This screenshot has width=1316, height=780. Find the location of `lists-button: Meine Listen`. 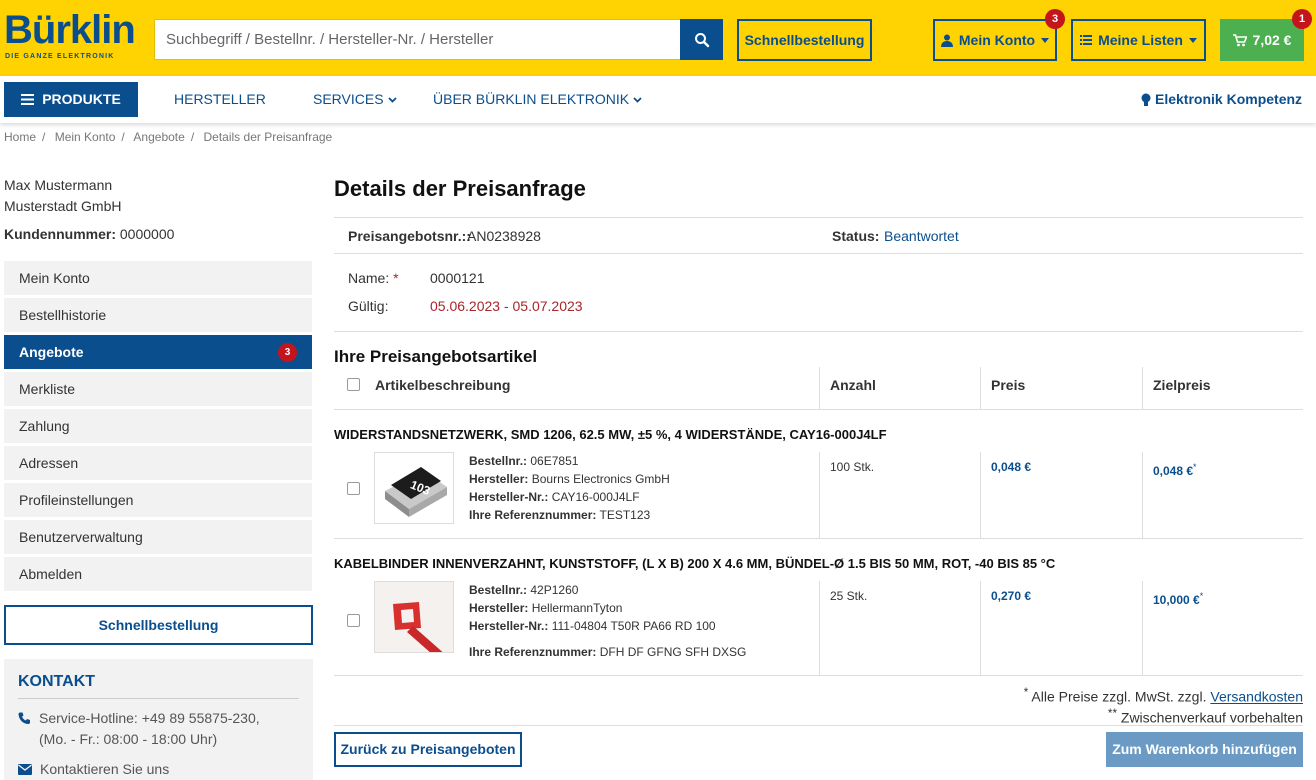

lists-button: Meine Listen is located at coordinates (1138, 40).